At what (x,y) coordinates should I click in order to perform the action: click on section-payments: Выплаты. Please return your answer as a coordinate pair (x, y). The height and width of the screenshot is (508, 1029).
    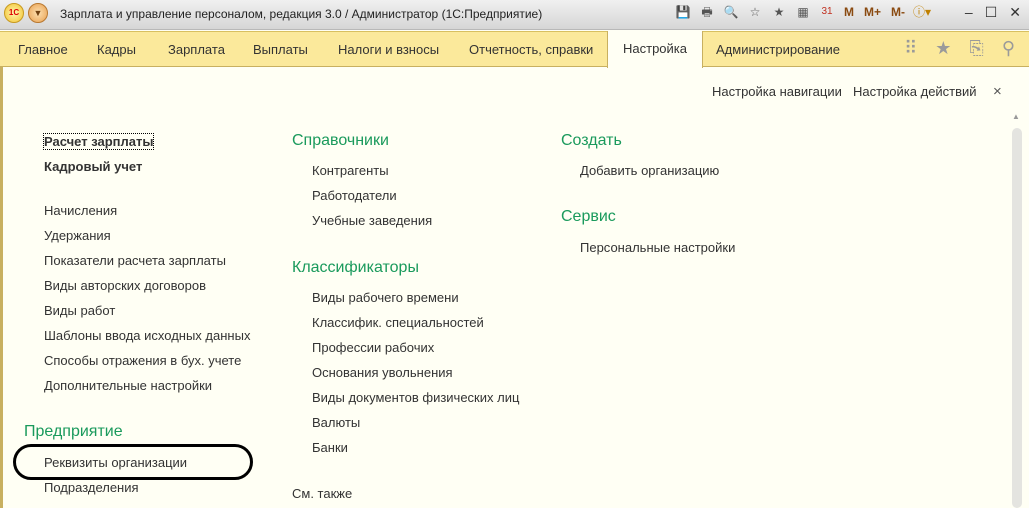
    Looking at the image, I should click on (280, 49).